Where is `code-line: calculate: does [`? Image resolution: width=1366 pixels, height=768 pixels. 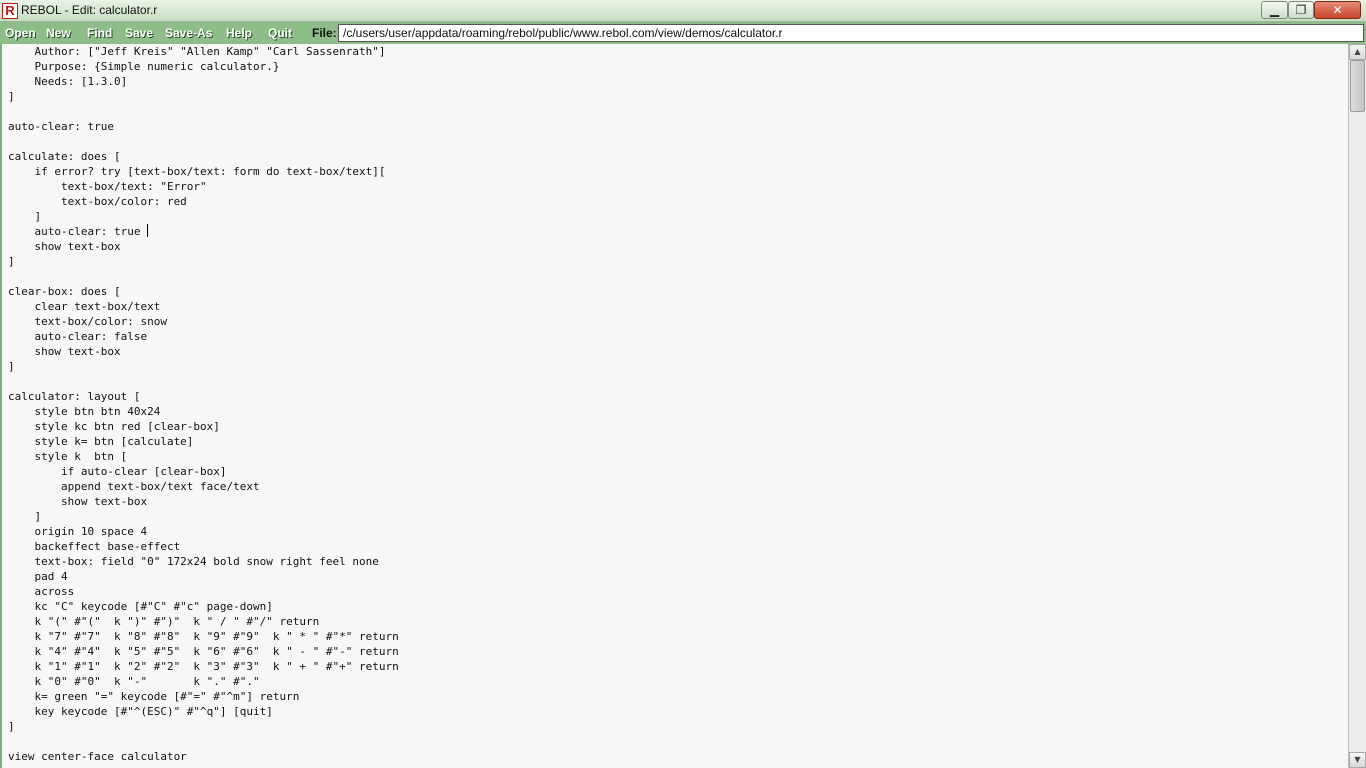
code-line: calculate: does [ is located at coordinates (64, 156).